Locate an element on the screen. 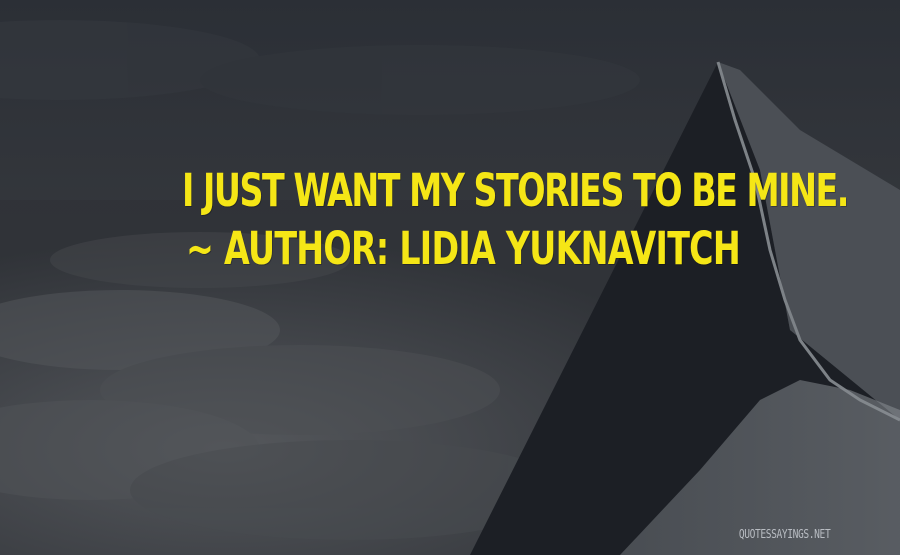 The image size is (900, 555). quote-text: I JUST WANT MY STORIES TO BE MINE. is located at coordinates (515, 190).